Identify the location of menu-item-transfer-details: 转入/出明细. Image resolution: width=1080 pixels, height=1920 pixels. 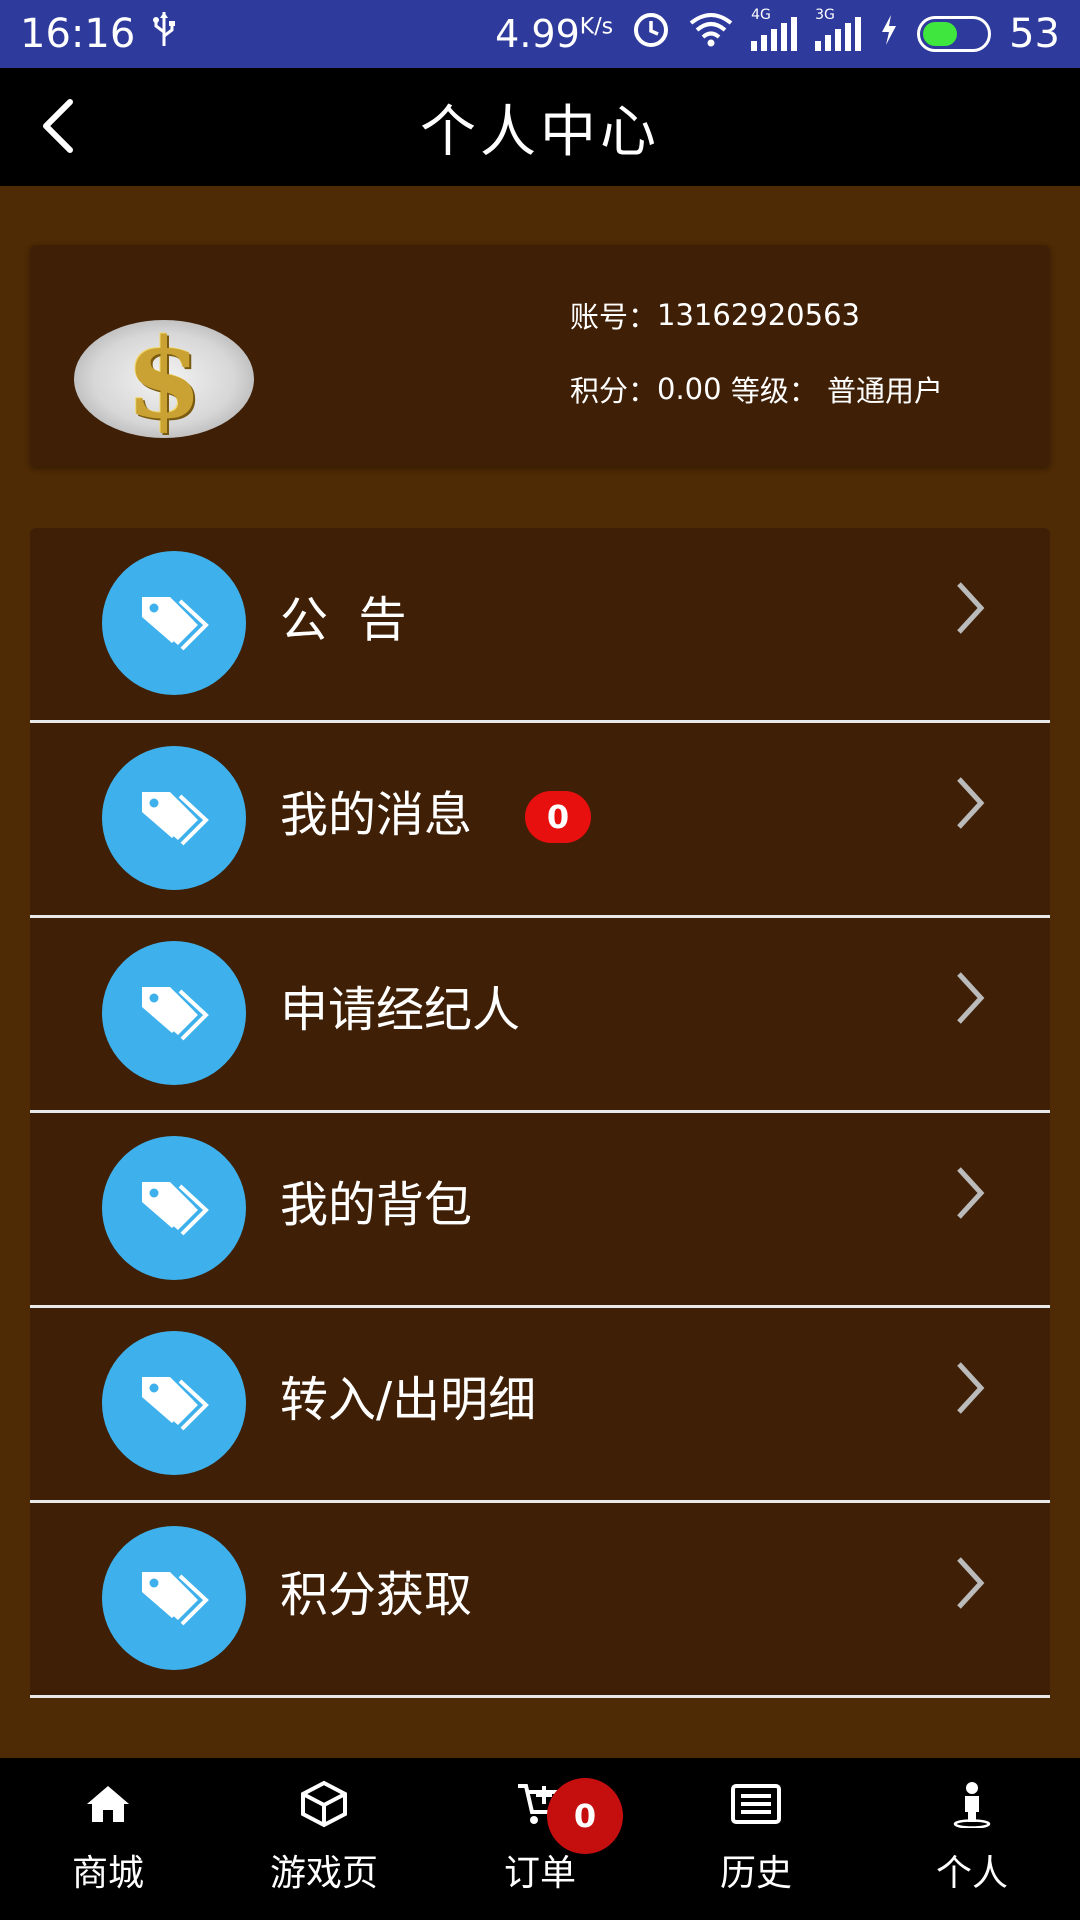
(540, 1405).